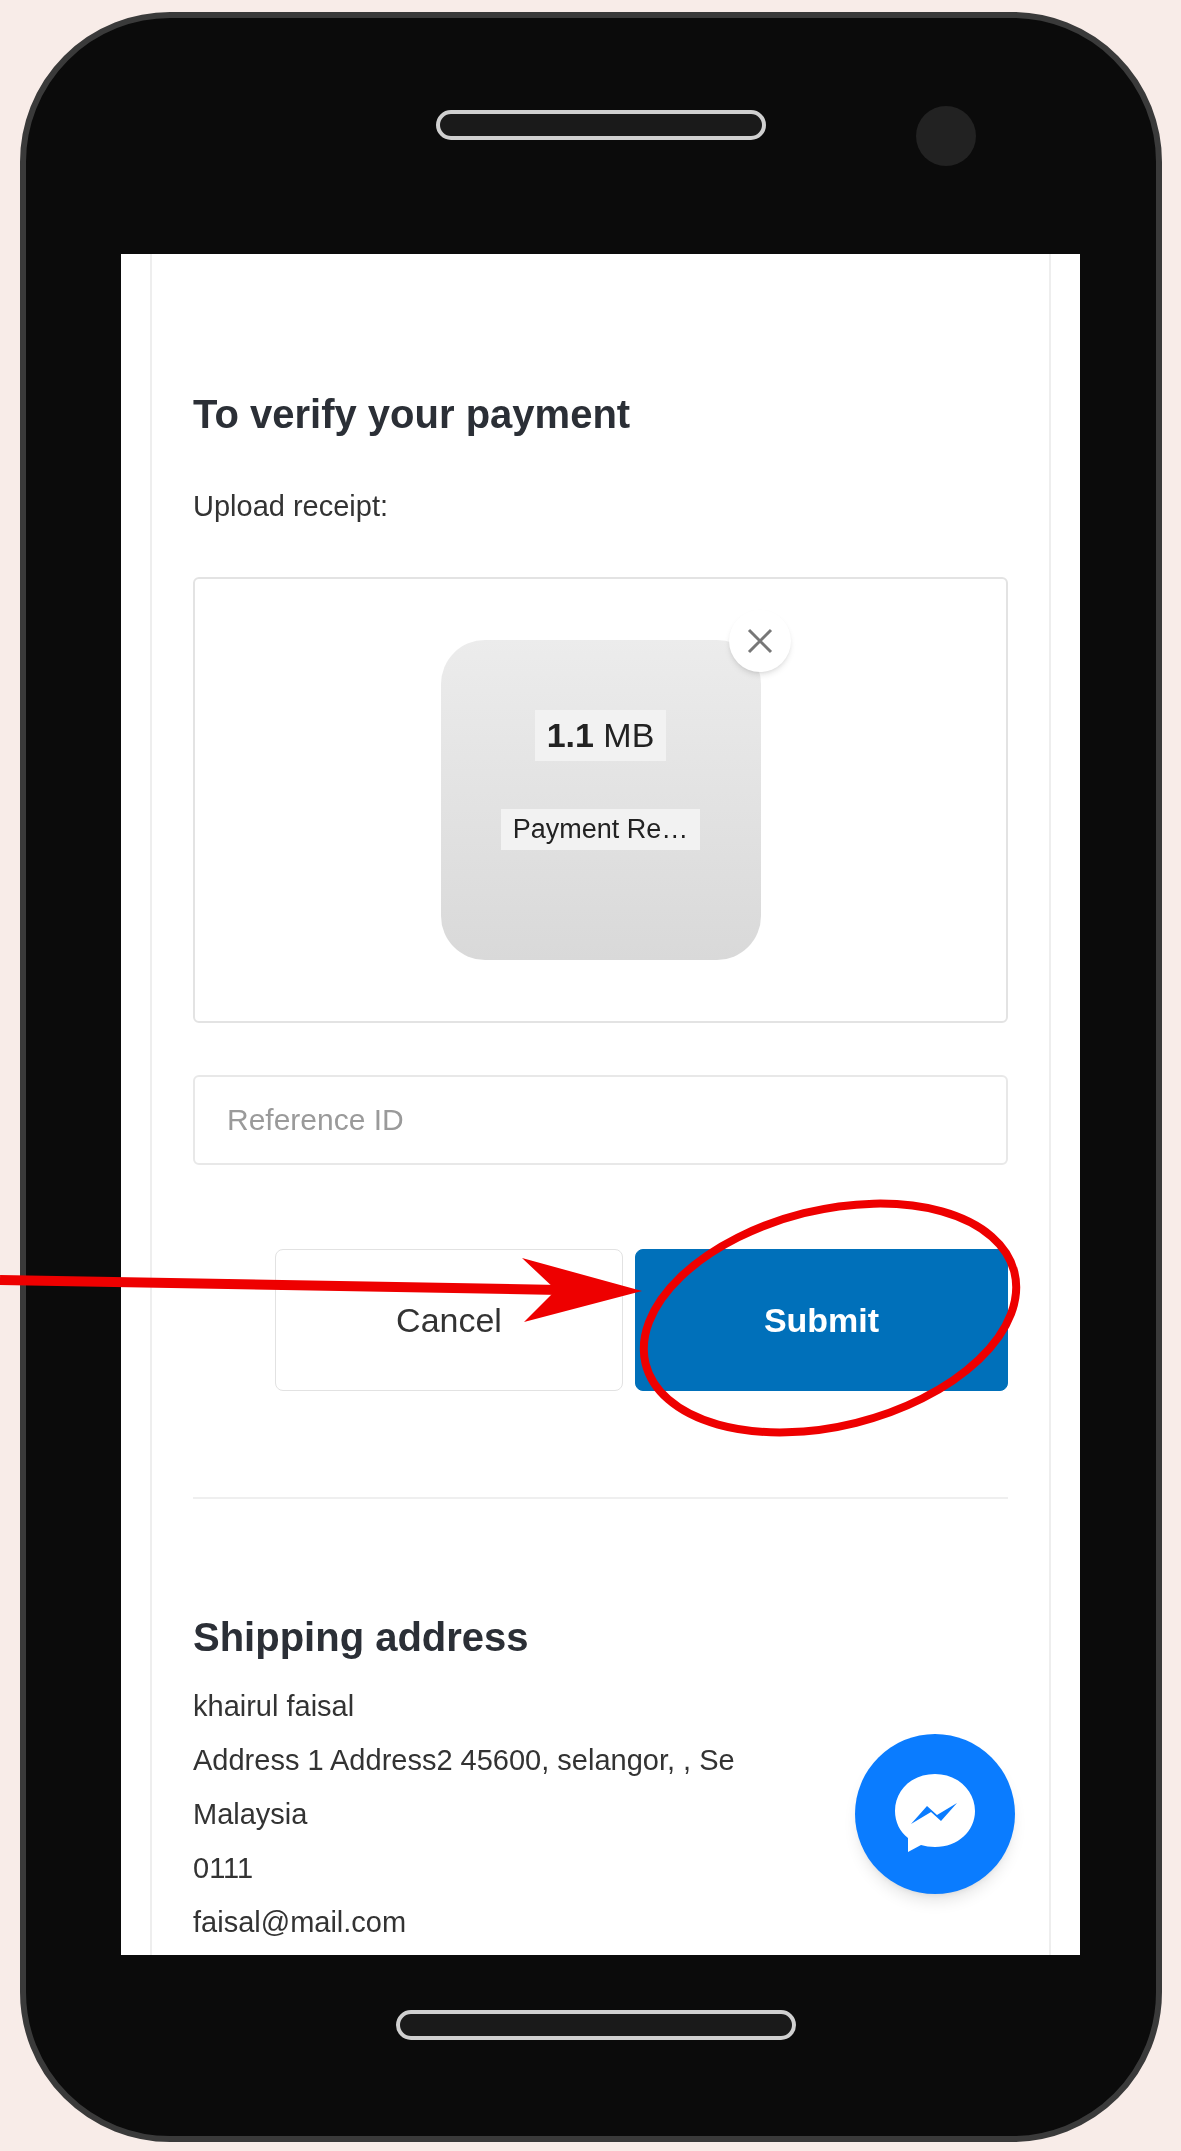  Describe the element at coordinates (600, 1120) in the screenshot. I see `reference-id-field: Reference ID` at that location.